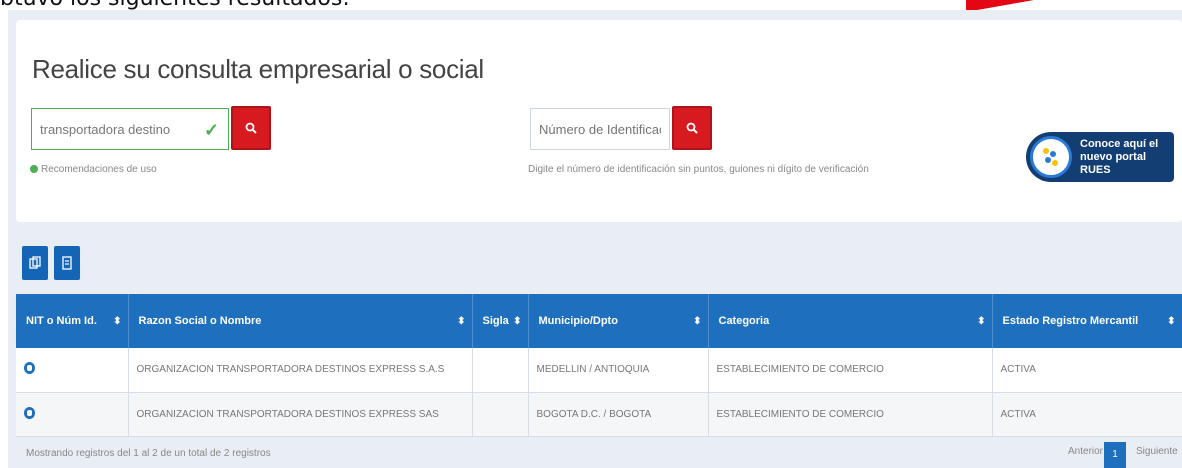 The width and height of the screenshot is (1182, 468). Describe the element at coordinates (1115, 455) in the screenshot. I see `page-number-button: 1` at that location.